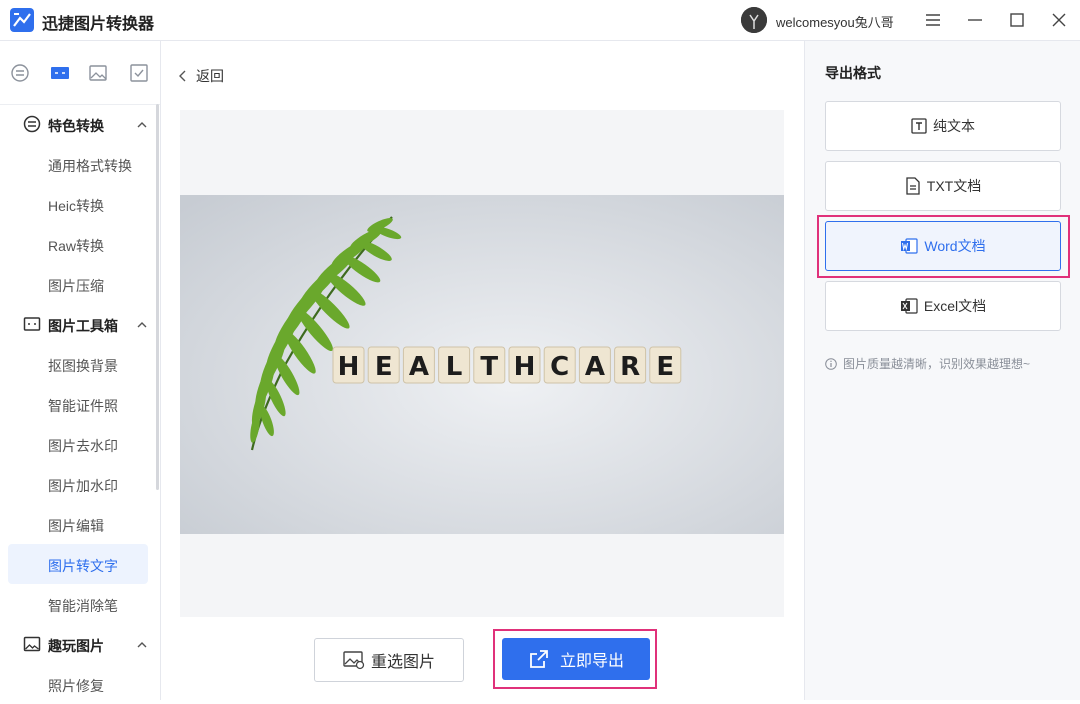 The image size is (1080, 704). What do you see at coordinates (754, 20) in the screenshot?
I see `avatar` at bounding box center [754, 20].